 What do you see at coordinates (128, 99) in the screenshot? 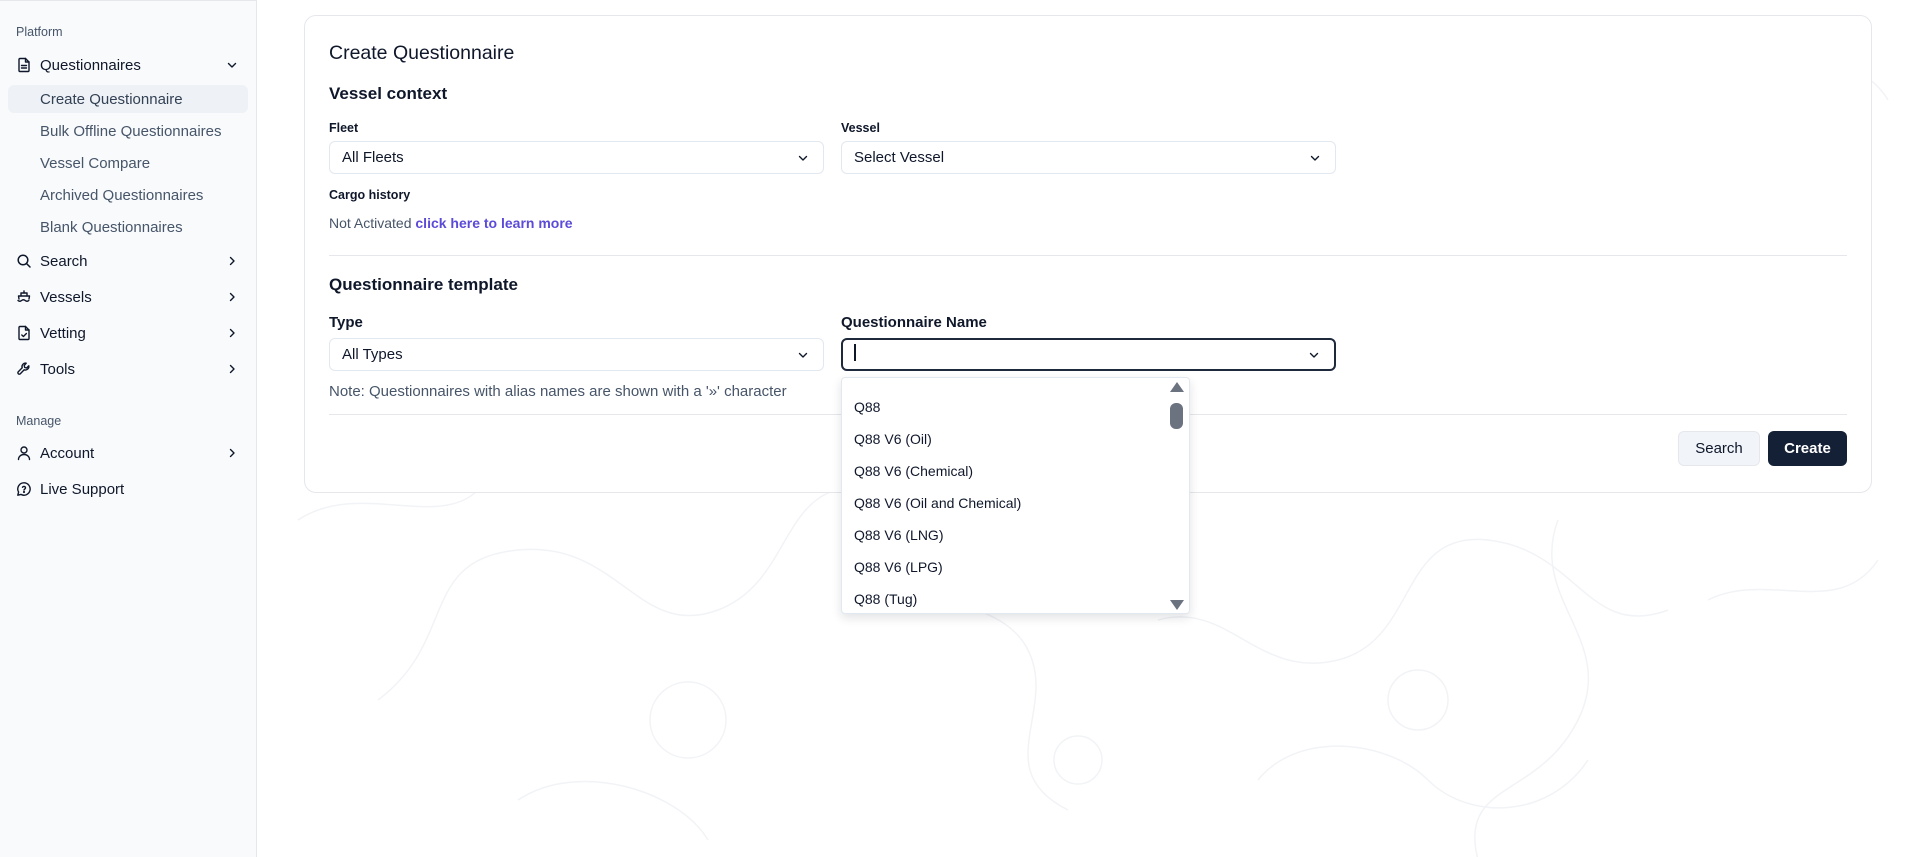
I see `sidebar-subitem-create-questionnaire: Create Questionnaire` at bounding box center [128, 99].